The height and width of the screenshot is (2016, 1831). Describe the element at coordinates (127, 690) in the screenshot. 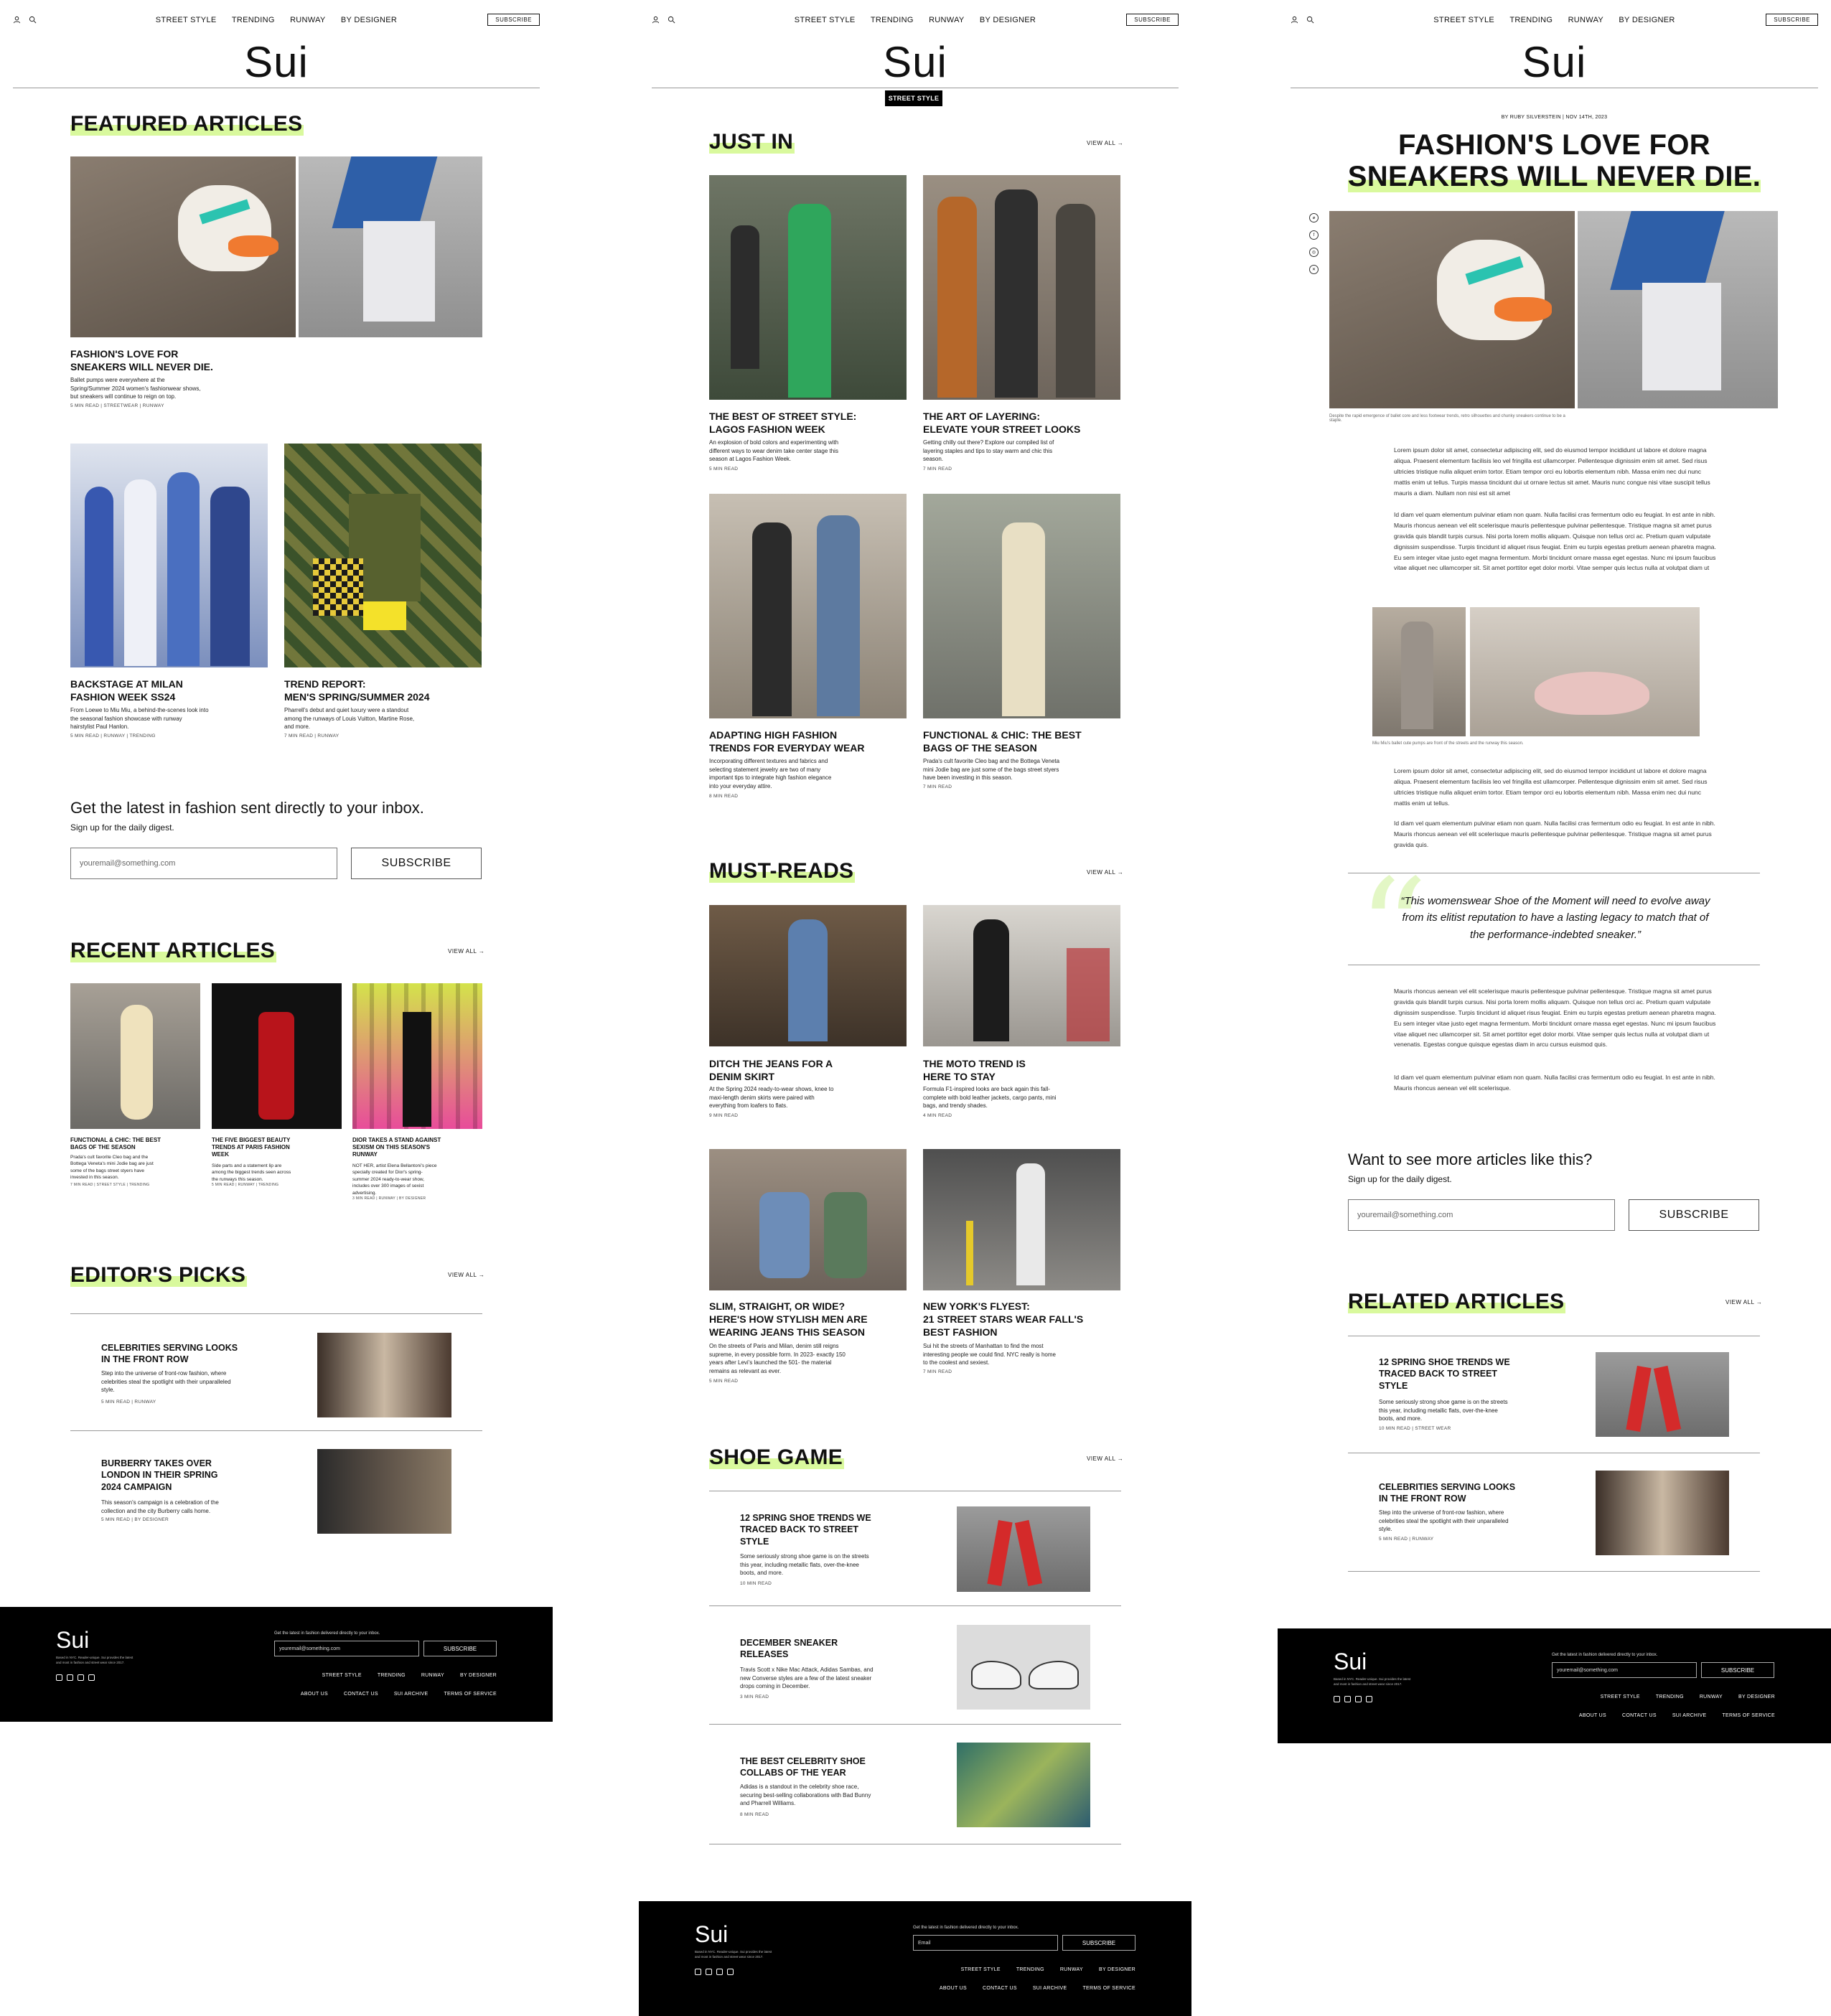

I see `milan-title: BACKSTAGE AT MILAN FASHION WEEK SS24` at that location.